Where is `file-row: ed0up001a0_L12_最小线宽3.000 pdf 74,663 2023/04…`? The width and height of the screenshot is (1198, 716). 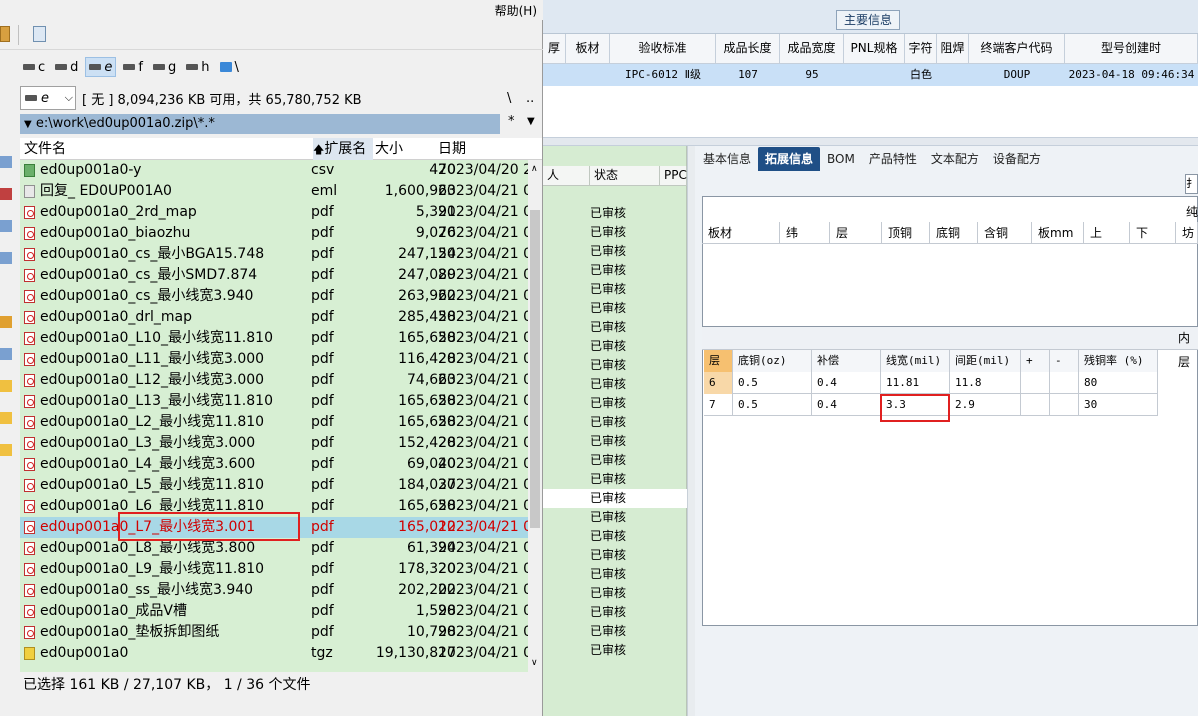
file-row: ed0up001a0_L12_最小线宽3.000 pdf 74,663 2023/04… is located at coordinates (274, 380).